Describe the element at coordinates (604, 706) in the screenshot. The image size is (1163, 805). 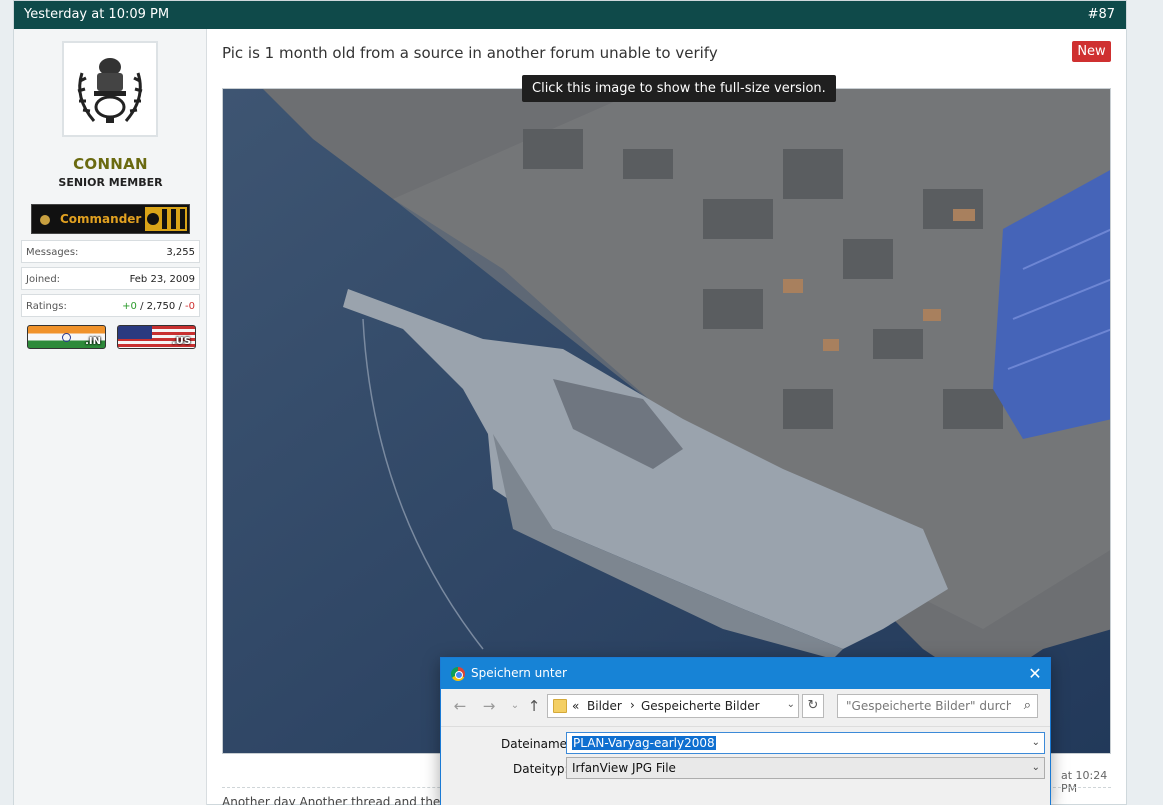
I see `breadcrumb-bilder: Bilder` at that location.